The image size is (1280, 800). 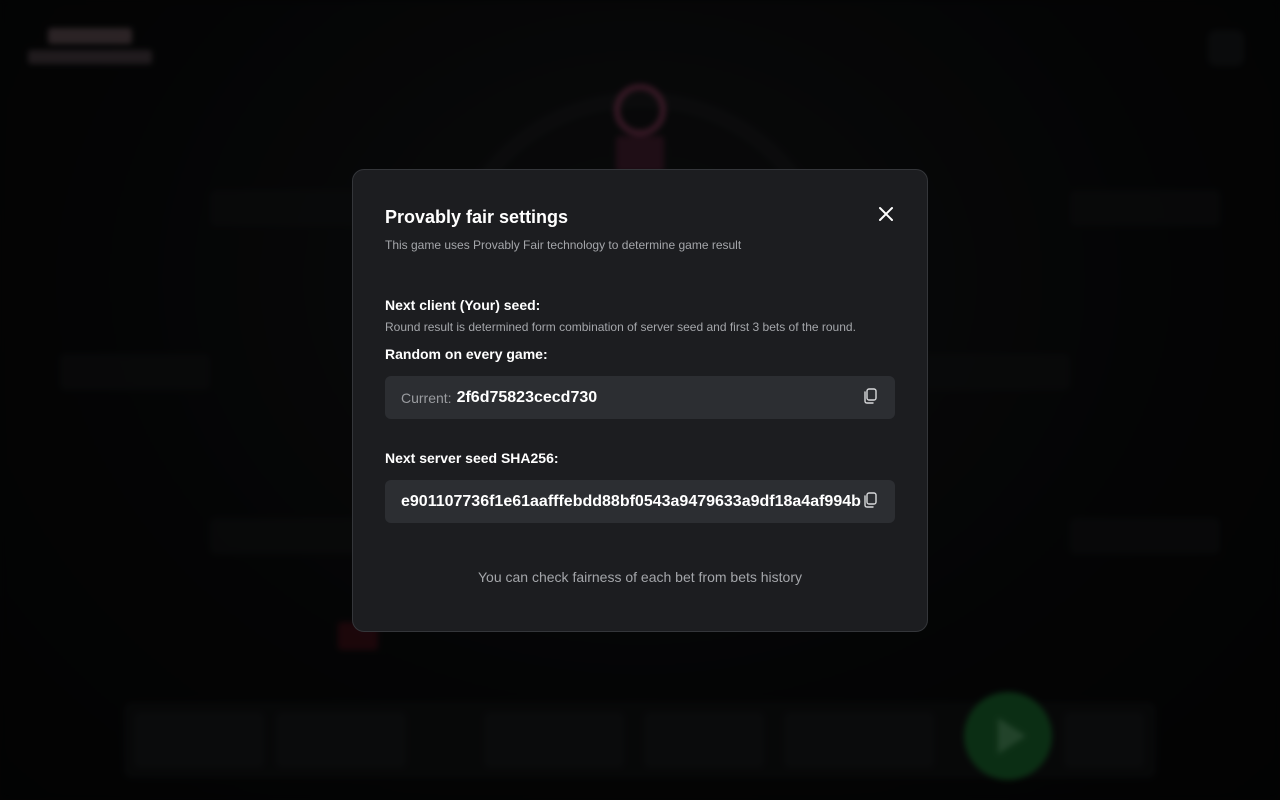 I want to click on client-seed-field: Current: 2f6d75823cecd730, so click(x=640, y=397).